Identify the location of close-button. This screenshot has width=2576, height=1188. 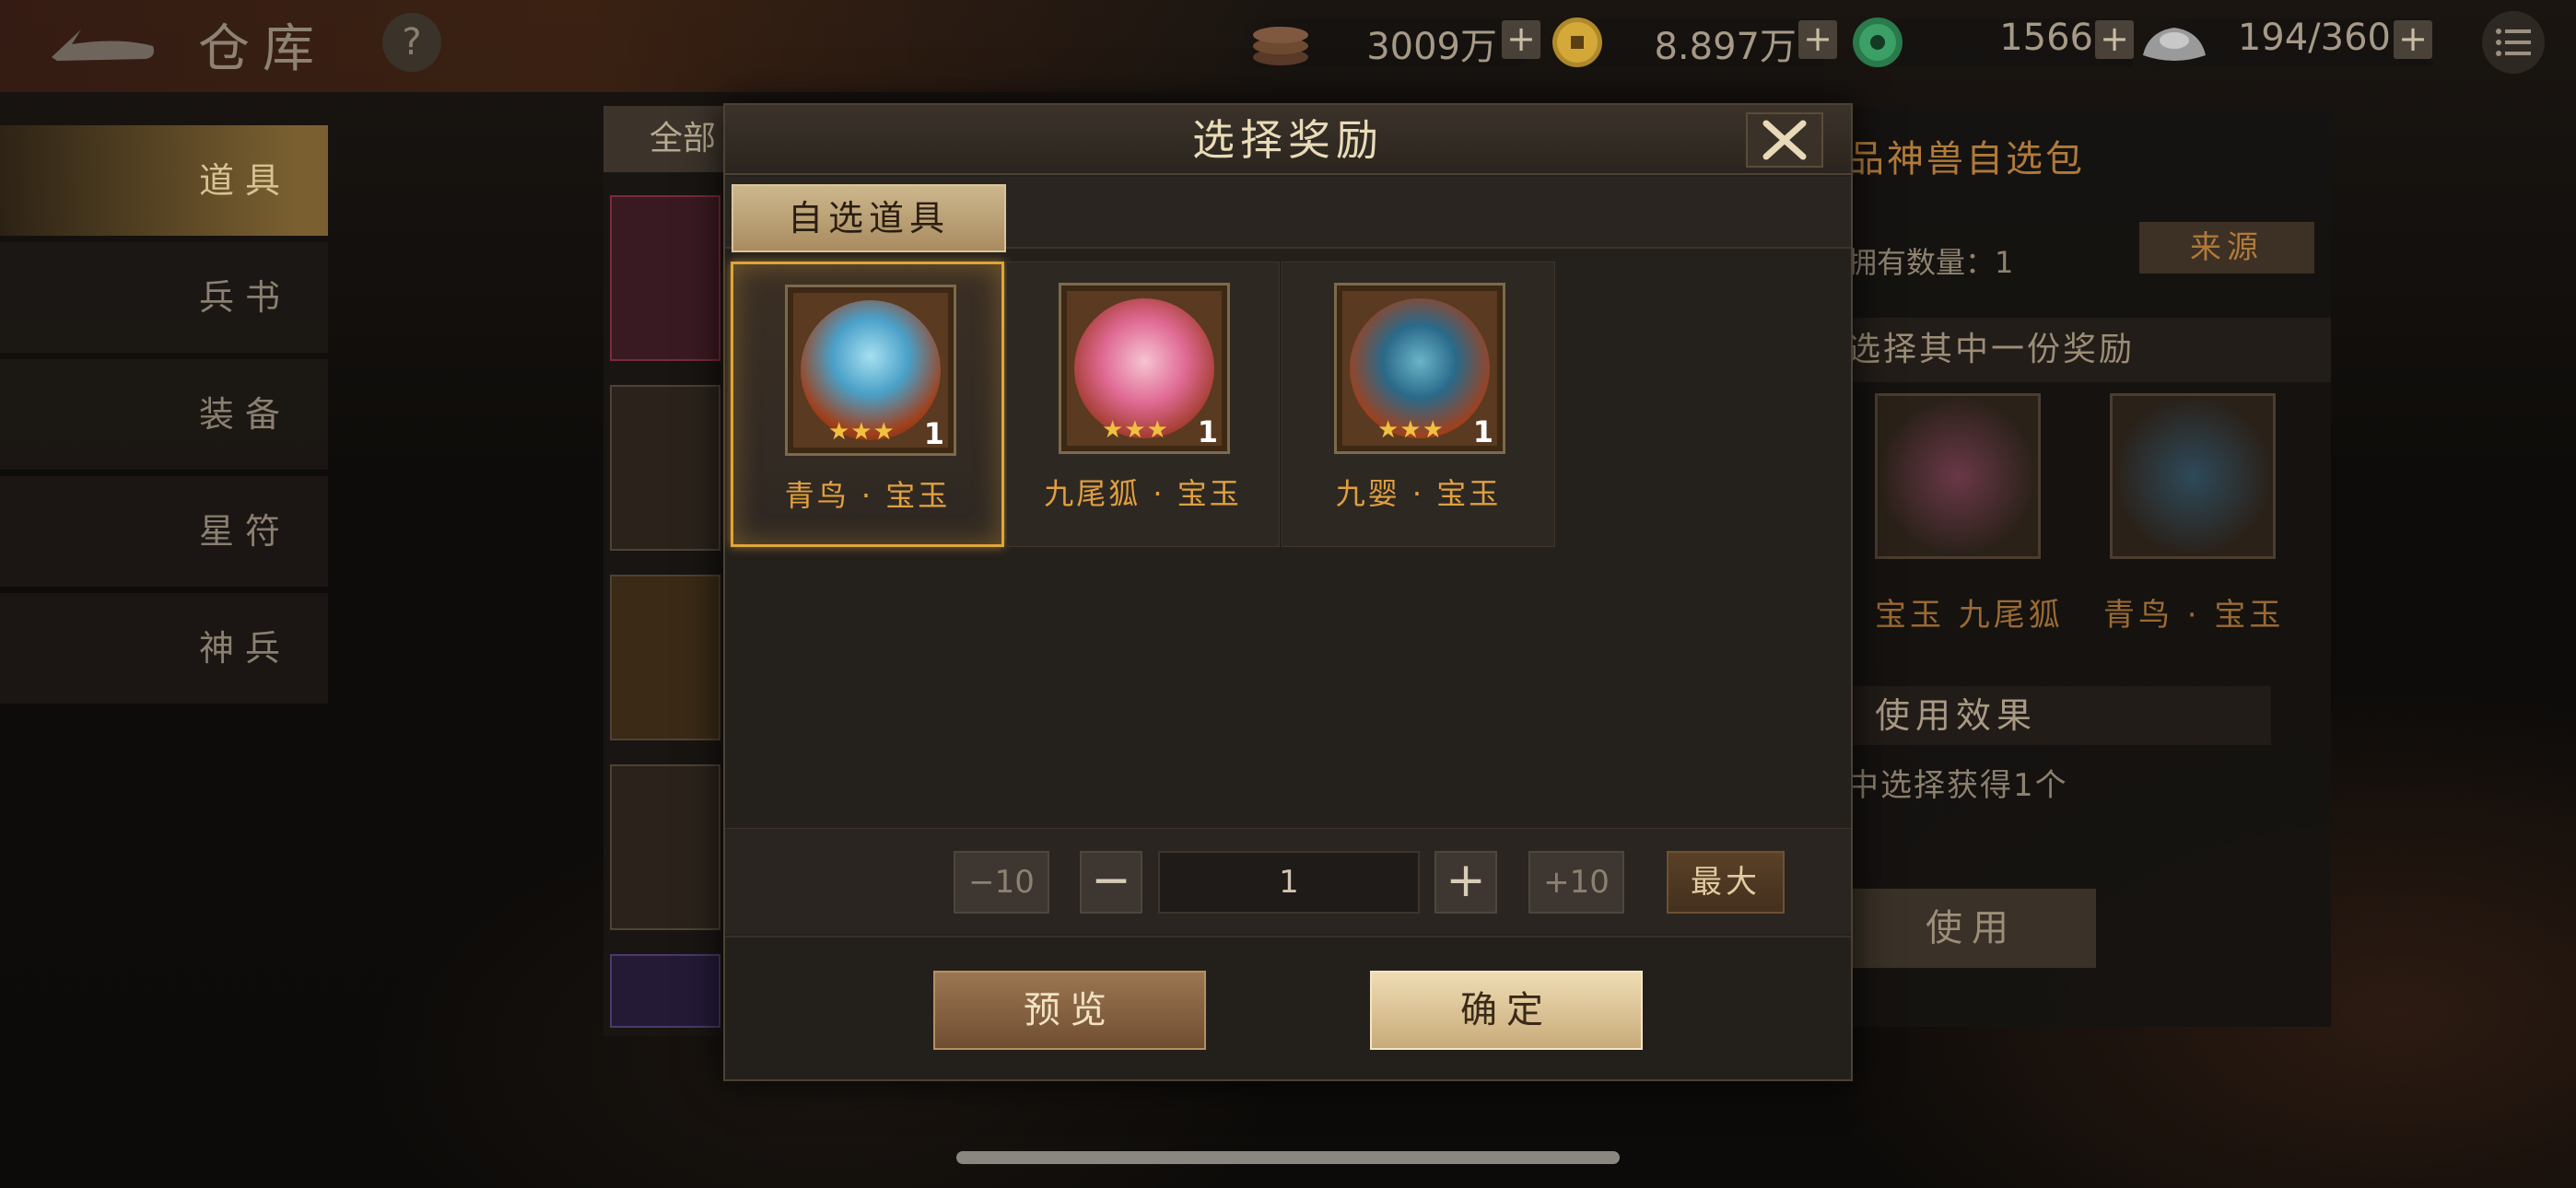
(1784, 140).